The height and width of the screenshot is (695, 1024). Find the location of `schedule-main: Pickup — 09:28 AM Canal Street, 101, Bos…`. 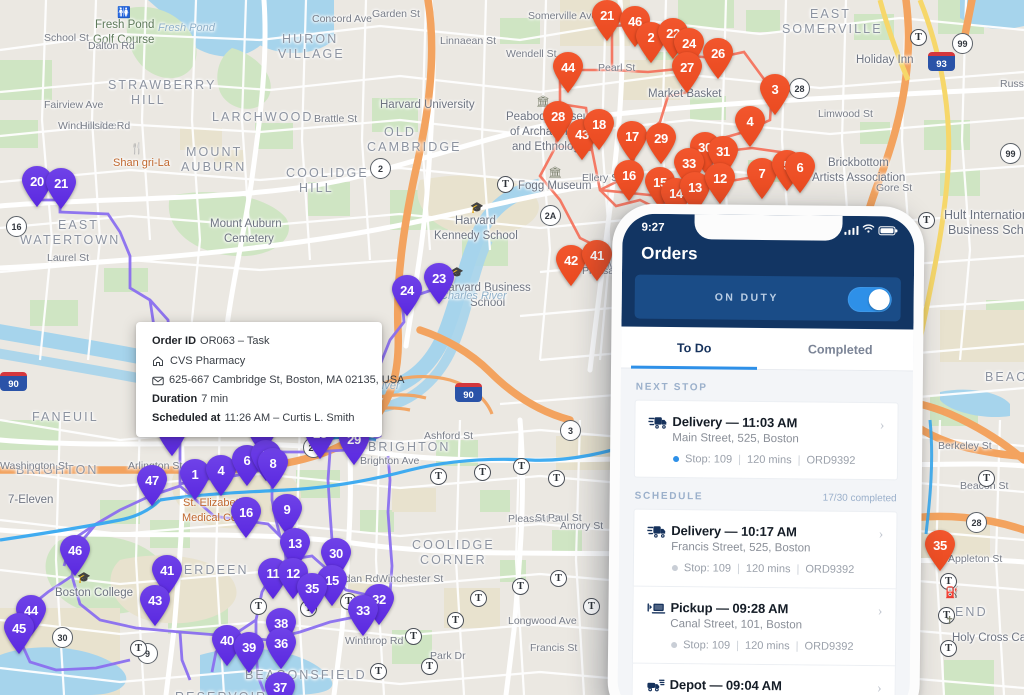

schedule-main: Pickup — 09:28 AM Canal Street, 101, Bos… is located at coordinates (774, 616).